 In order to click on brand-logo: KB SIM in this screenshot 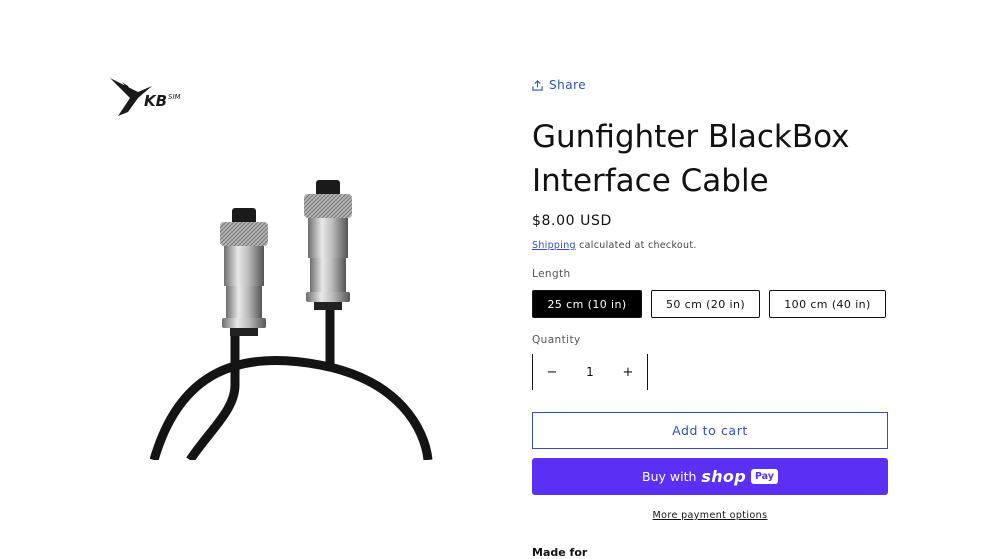, I will do `click(145, 97)`.